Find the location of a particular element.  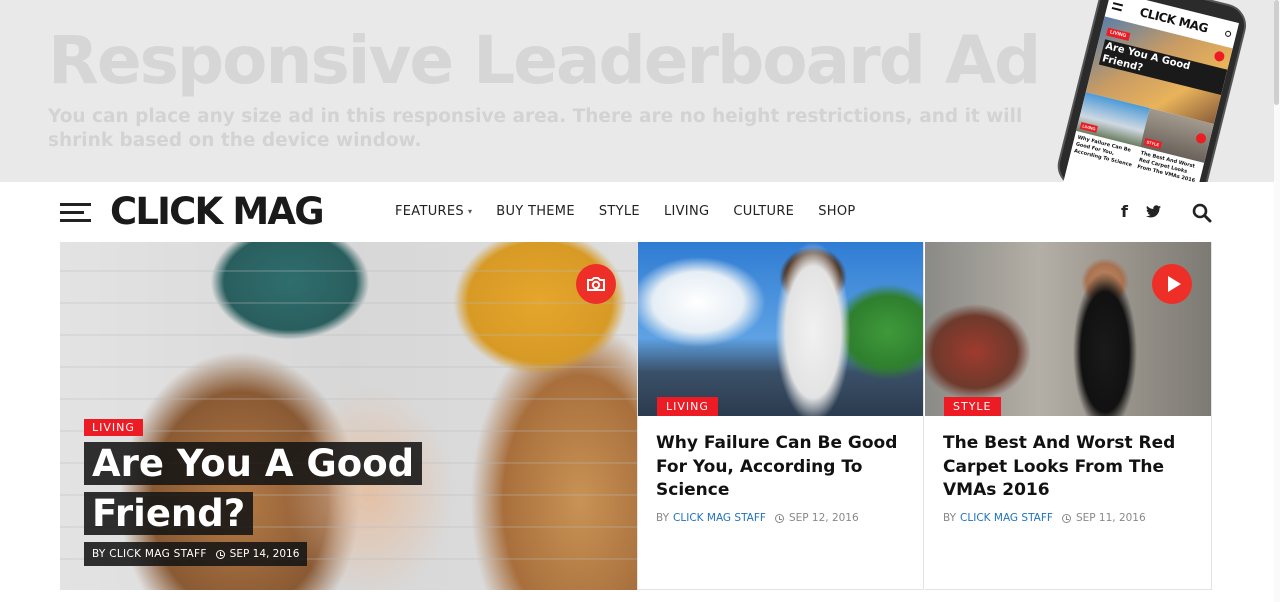

card-image: STYLE is located at coordinates (1068, 329).